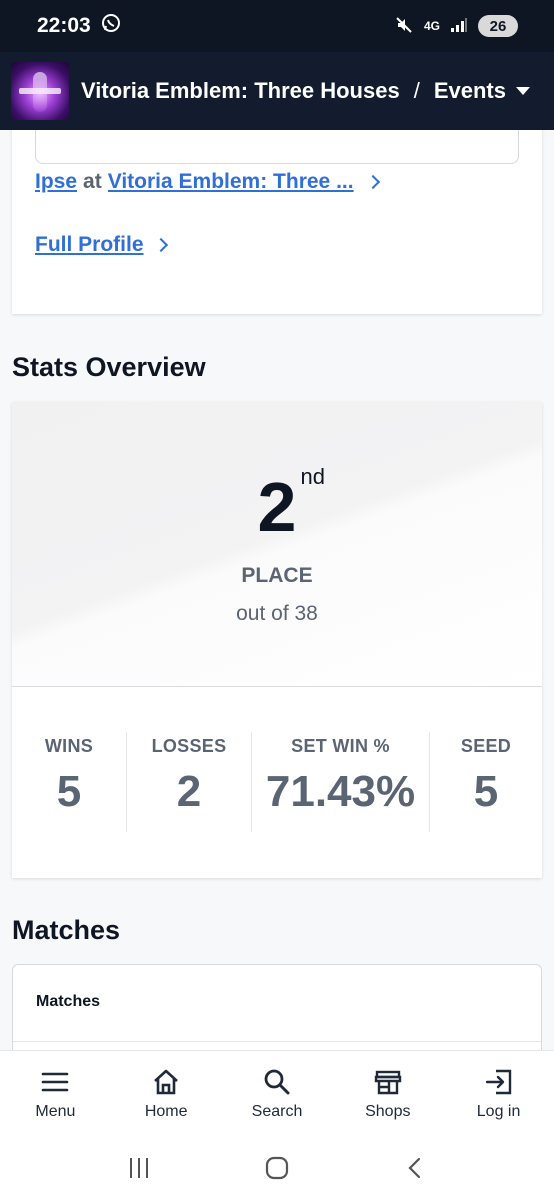  What do you see at coordinates (277, 1007) in the screenshot?
I see `matches-card: Matches` at bounding box center [277, 1007].